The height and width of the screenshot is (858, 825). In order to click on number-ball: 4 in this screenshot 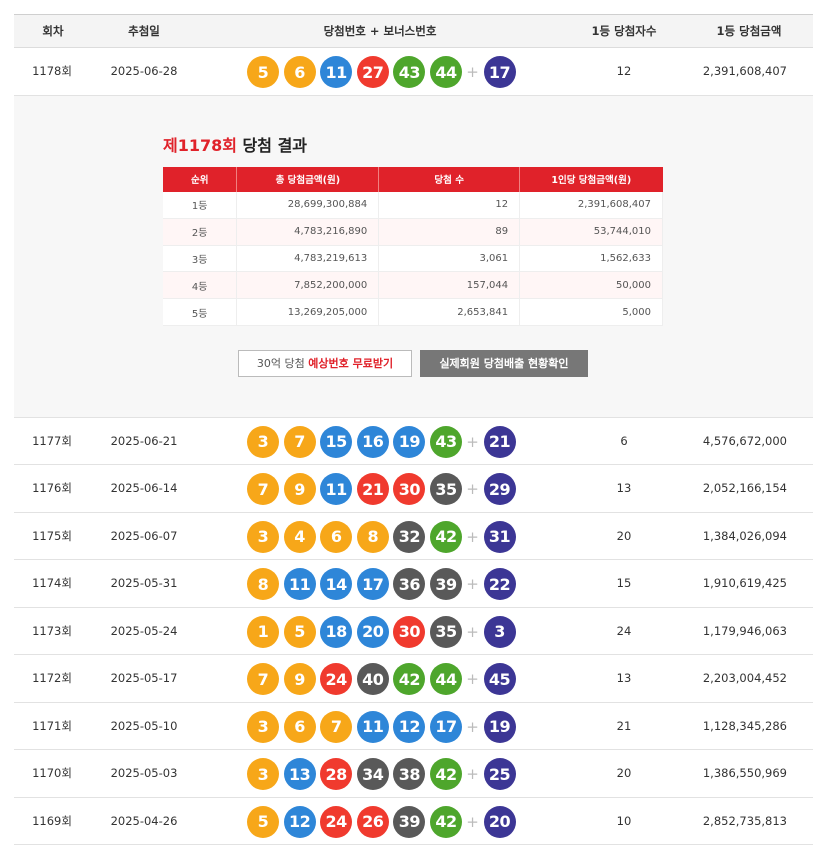, I will do `click(299, 536)`.